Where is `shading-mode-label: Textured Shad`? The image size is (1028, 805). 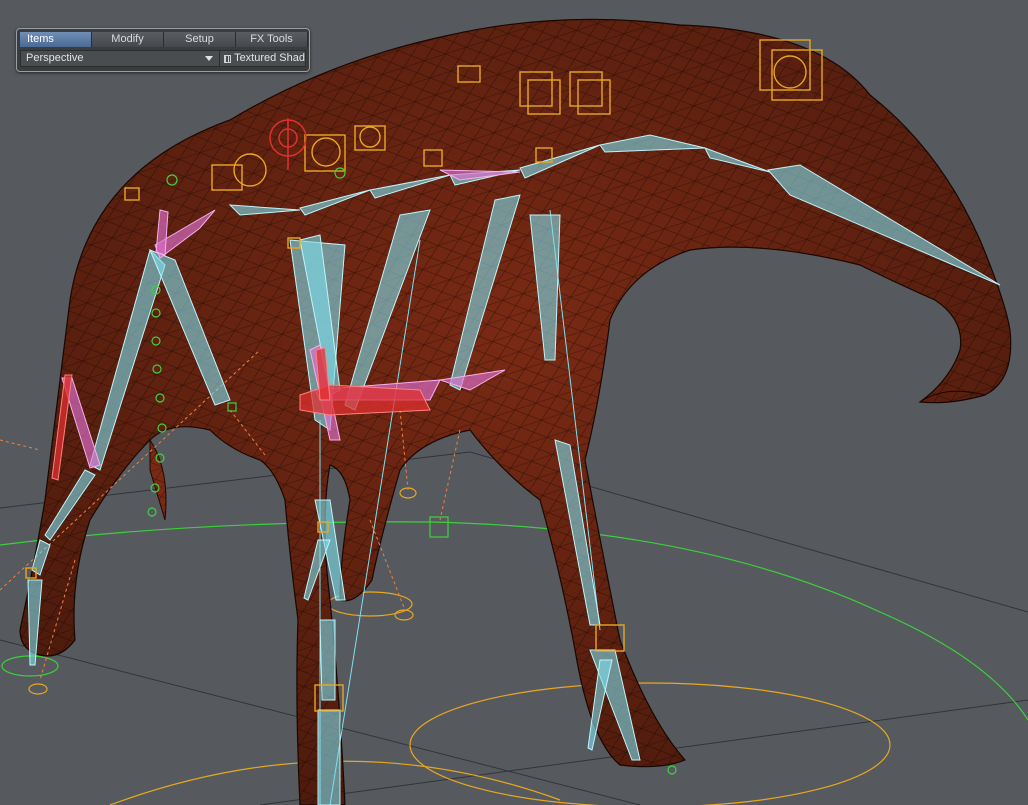
shading-mode-label: Textured Shad is located at coordinates (269, 58).